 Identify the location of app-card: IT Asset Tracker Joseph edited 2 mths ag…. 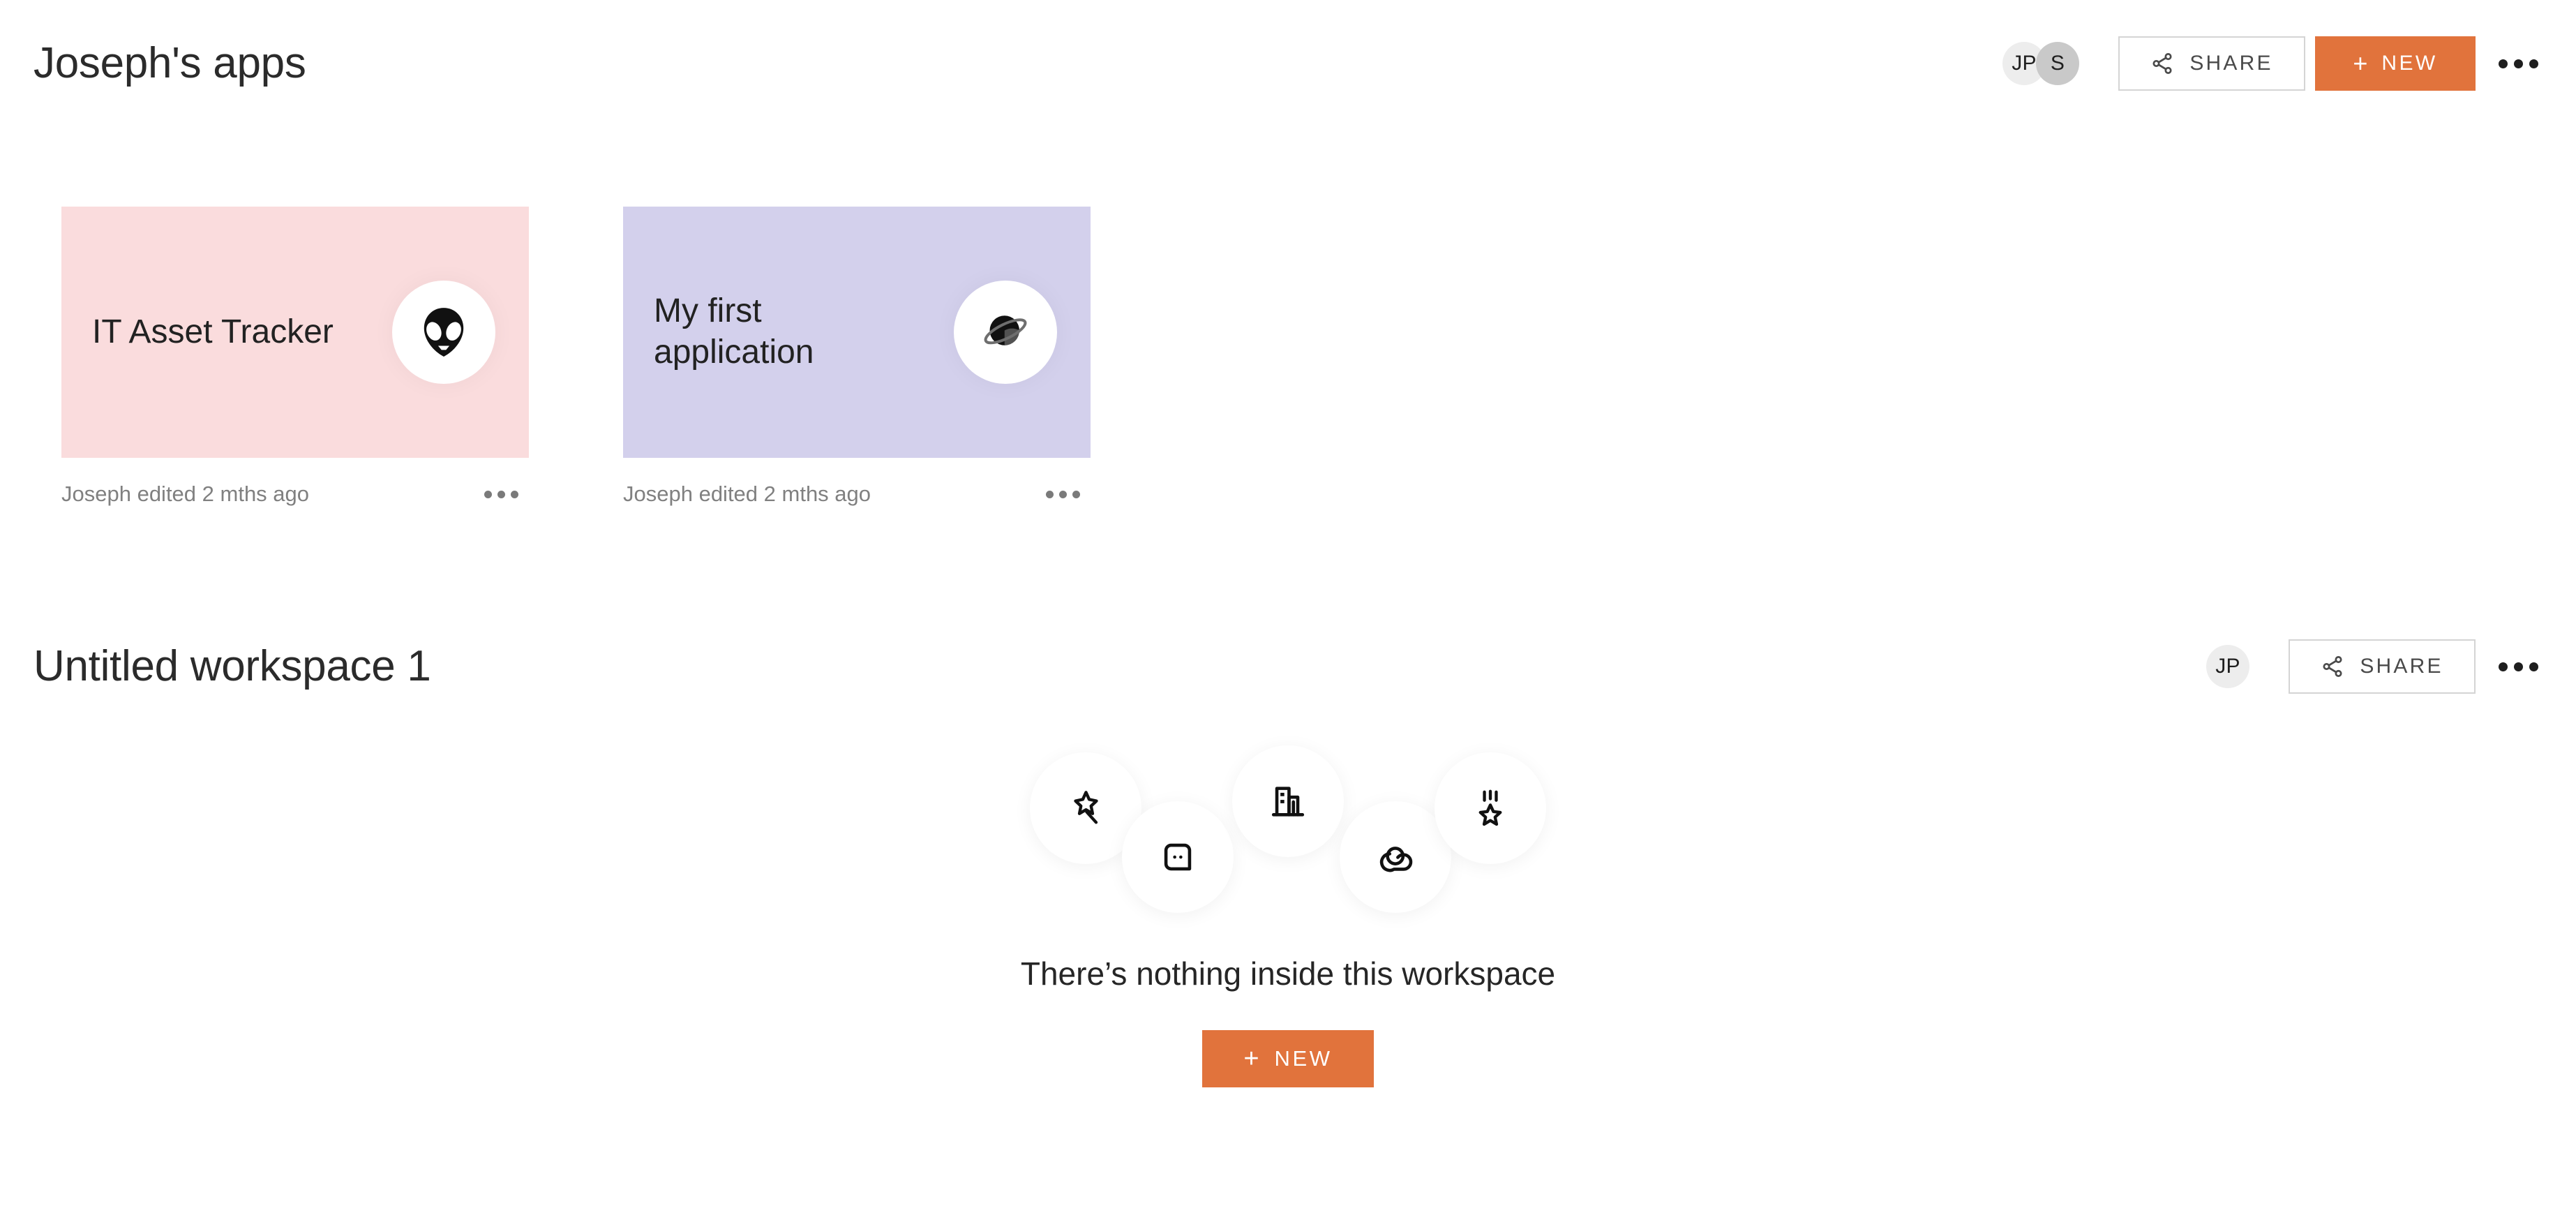
(295, 359).